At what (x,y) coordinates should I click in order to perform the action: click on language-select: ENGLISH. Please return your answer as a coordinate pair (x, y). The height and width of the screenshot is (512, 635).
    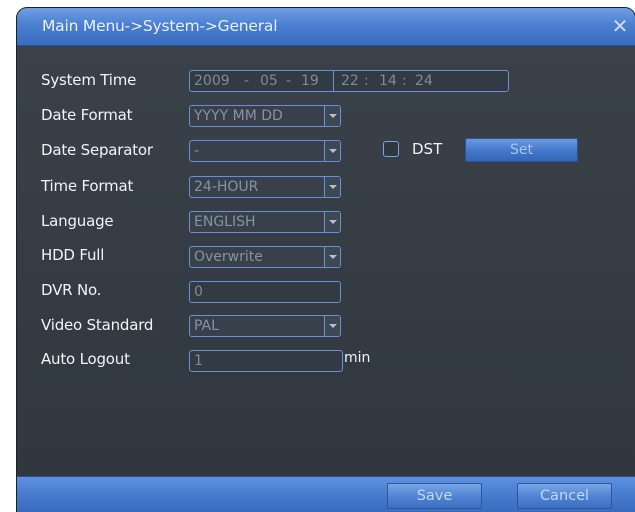
    Looking at the image, I should click on (265, 222).